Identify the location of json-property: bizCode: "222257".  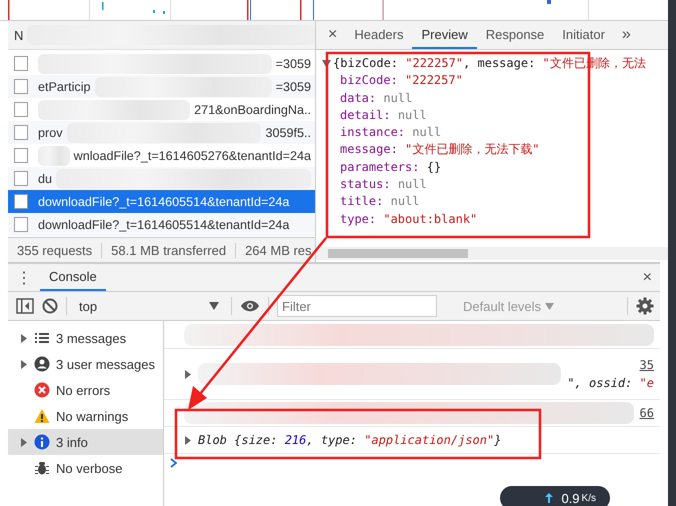
(401, 81).